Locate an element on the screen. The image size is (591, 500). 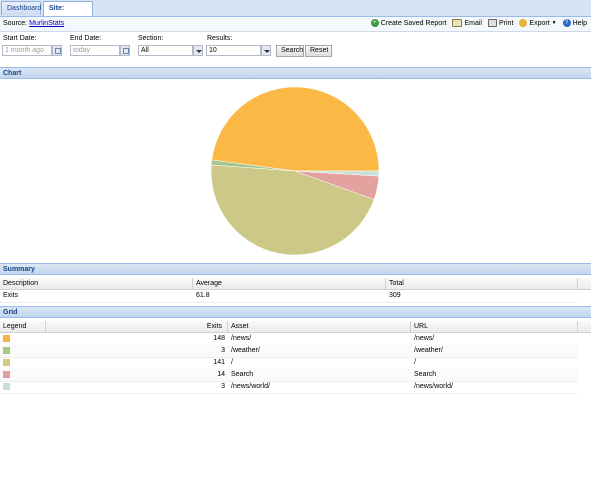
tab-dashboard: Dashboard is located at coordinates (21, 8).